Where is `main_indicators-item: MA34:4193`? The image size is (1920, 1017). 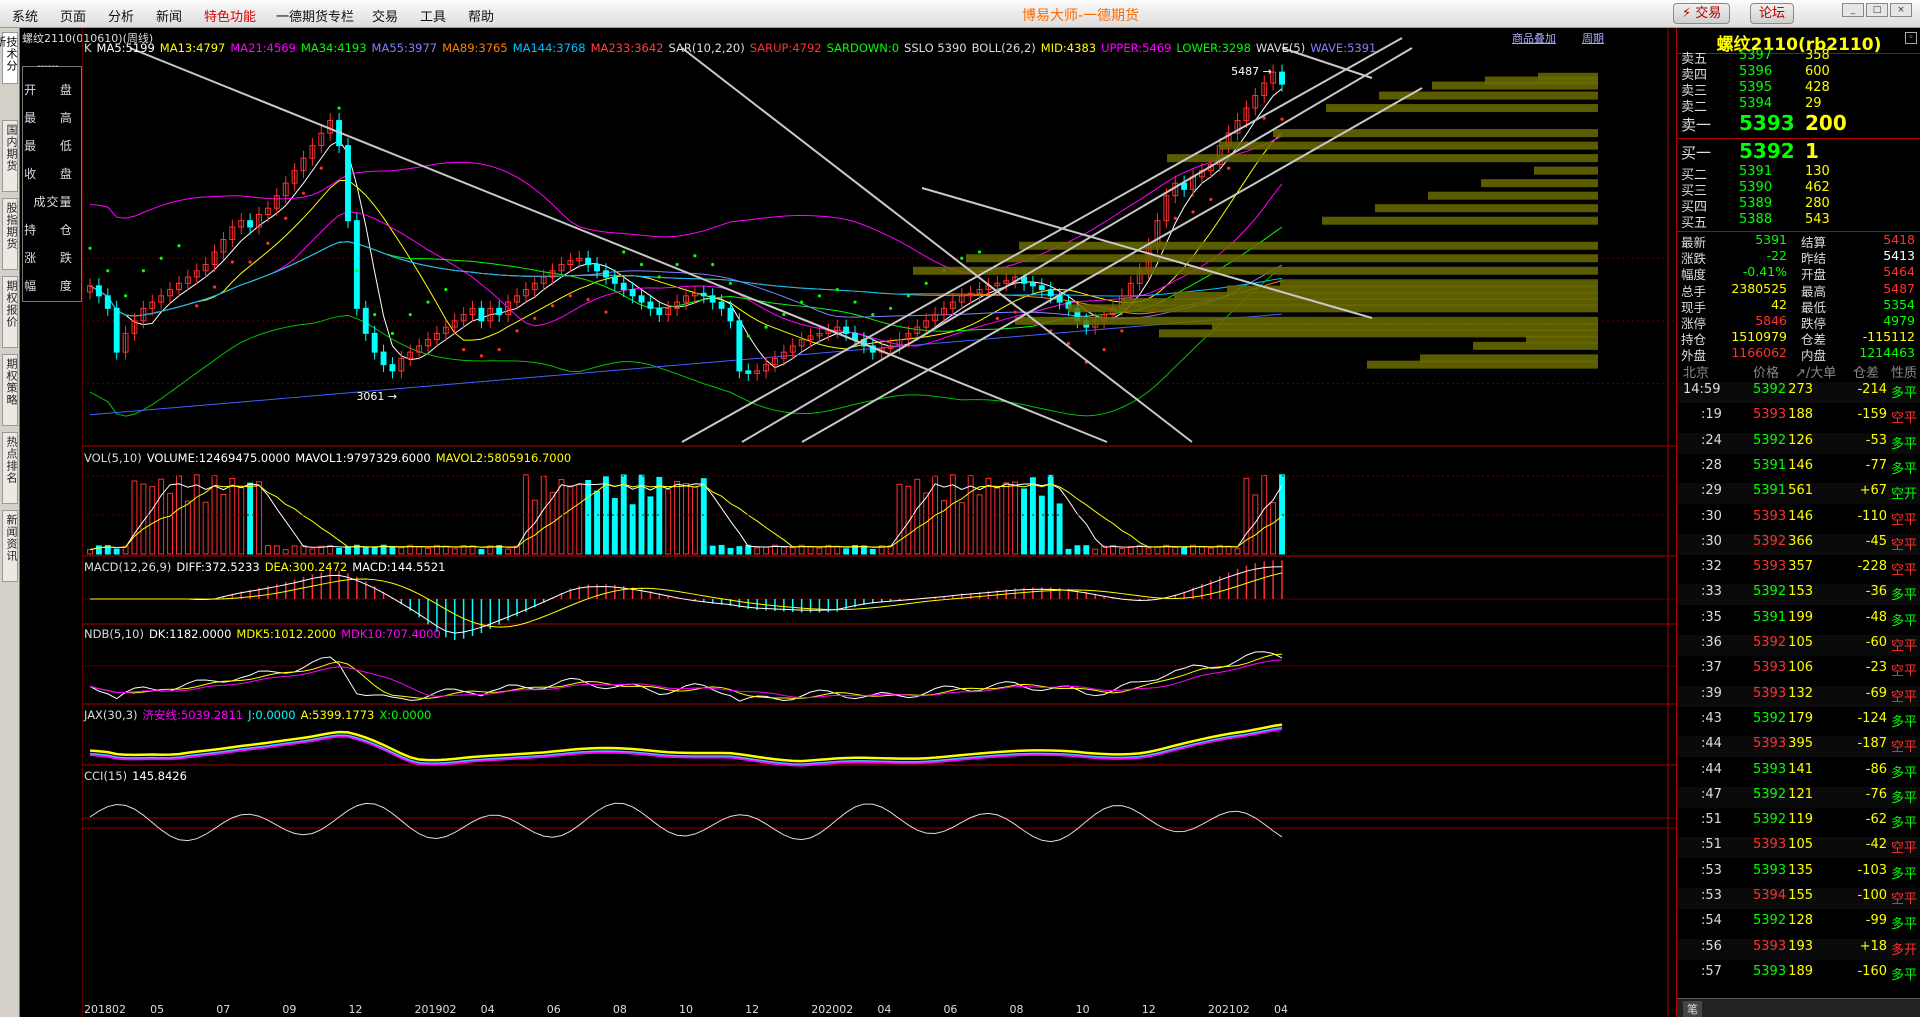 main_indicators-item: MA34:4193 is located at coordinates (333, 48).